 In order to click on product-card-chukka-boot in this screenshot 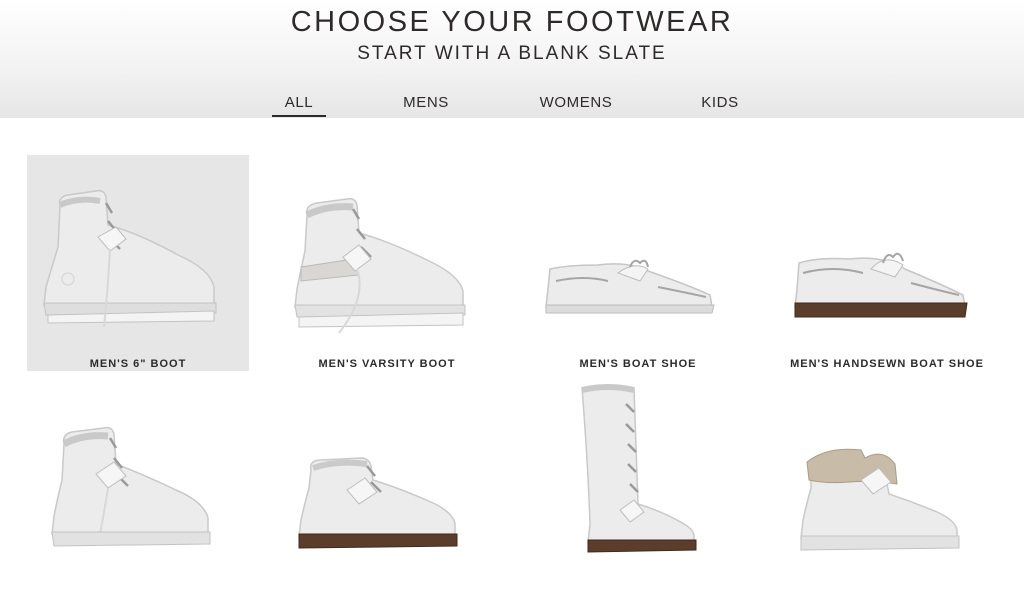, I will do `click(387, 492)`.